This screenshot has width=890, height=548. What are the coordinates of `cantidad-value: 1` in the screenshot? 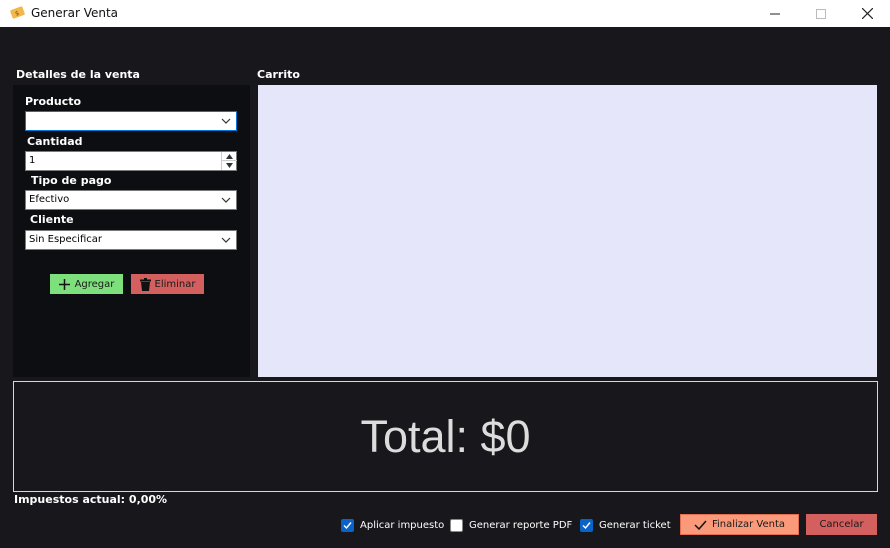 It's located at (32, 160).